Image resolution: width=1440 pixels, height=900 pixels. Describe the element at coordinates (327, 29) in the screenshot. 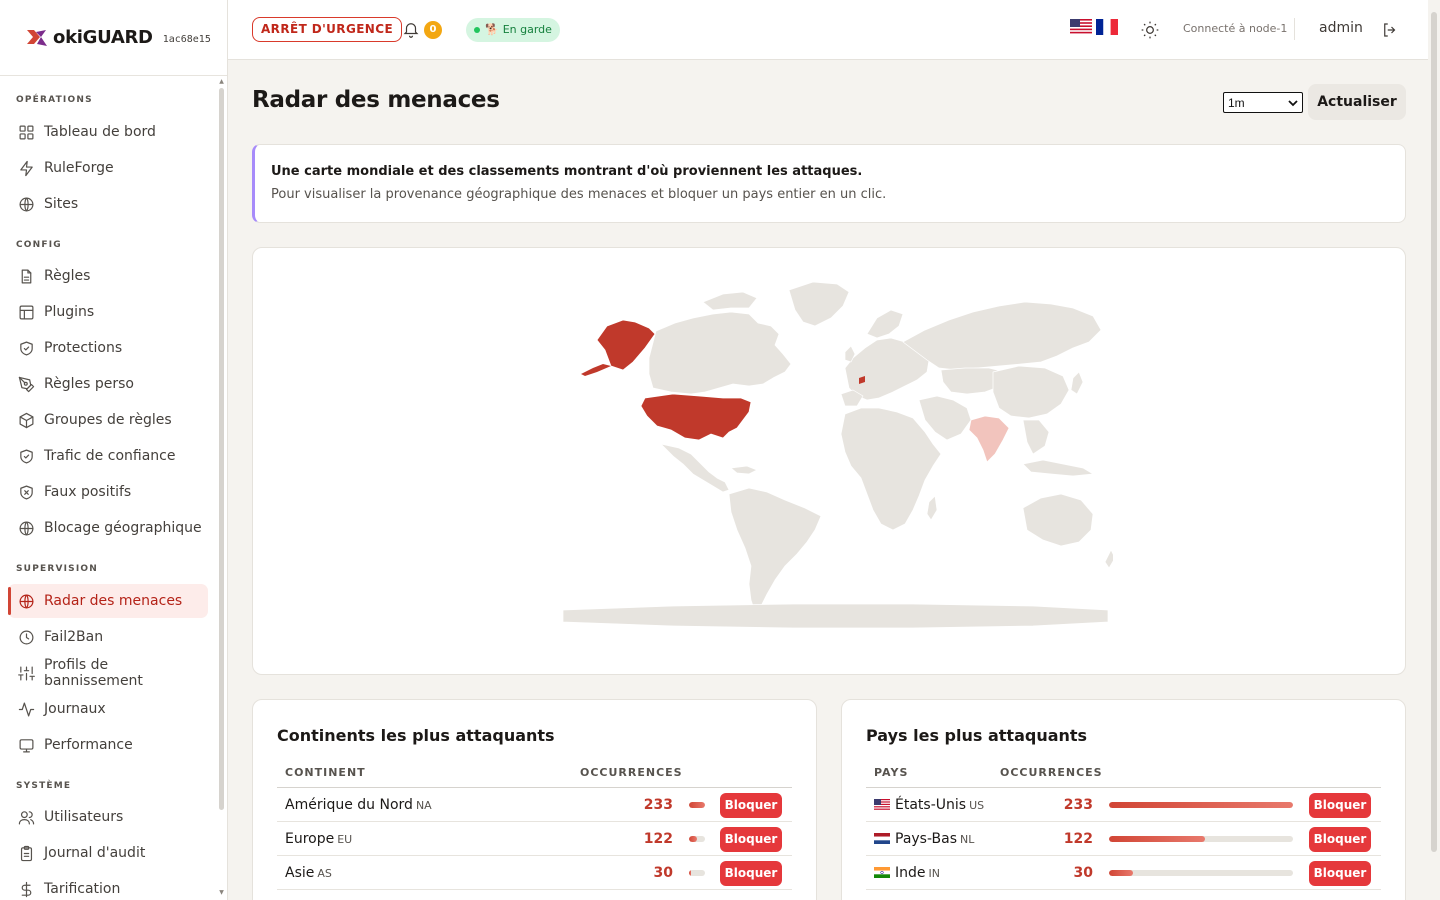

I see `emergency-stop-button: ARRÊT D'URGENCE` at that location.